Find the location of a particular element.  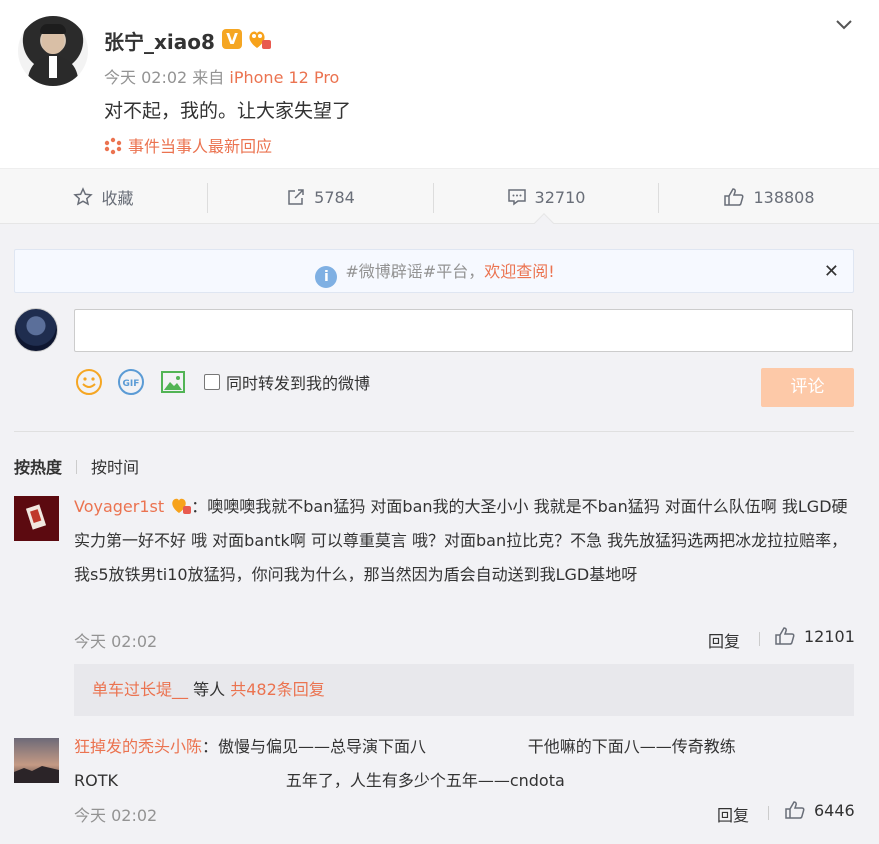

favorite-label: 收藏 is located at coordinates (117, 198).